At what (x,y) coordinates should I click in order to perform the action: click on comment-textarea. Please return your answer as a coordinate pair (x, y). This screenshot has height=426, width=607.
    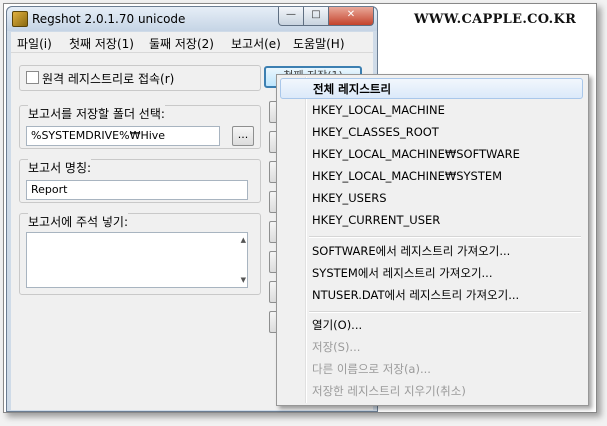
    Looking at the image, I should click on (137, 260).